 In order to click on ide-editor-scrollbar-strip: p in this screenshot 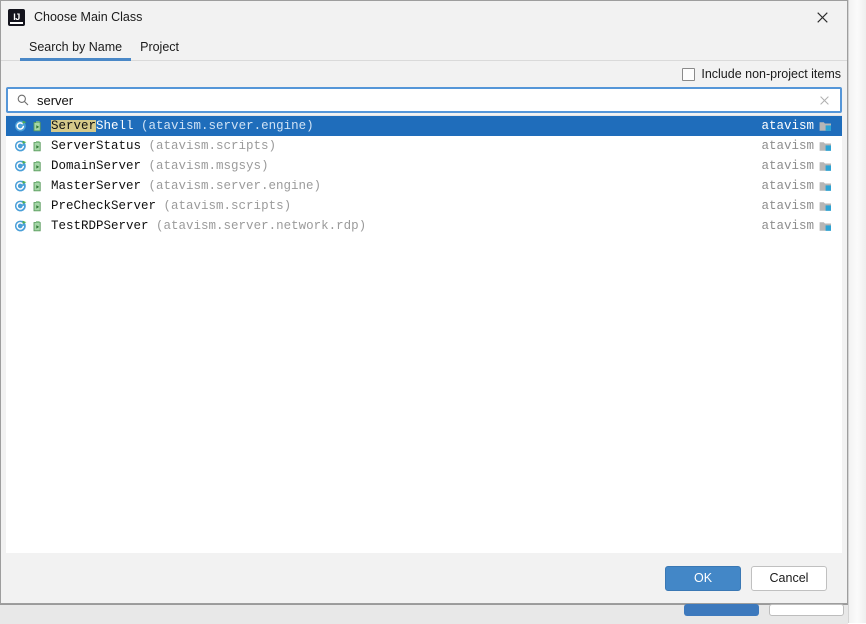, I will do `click(857, 311)`.